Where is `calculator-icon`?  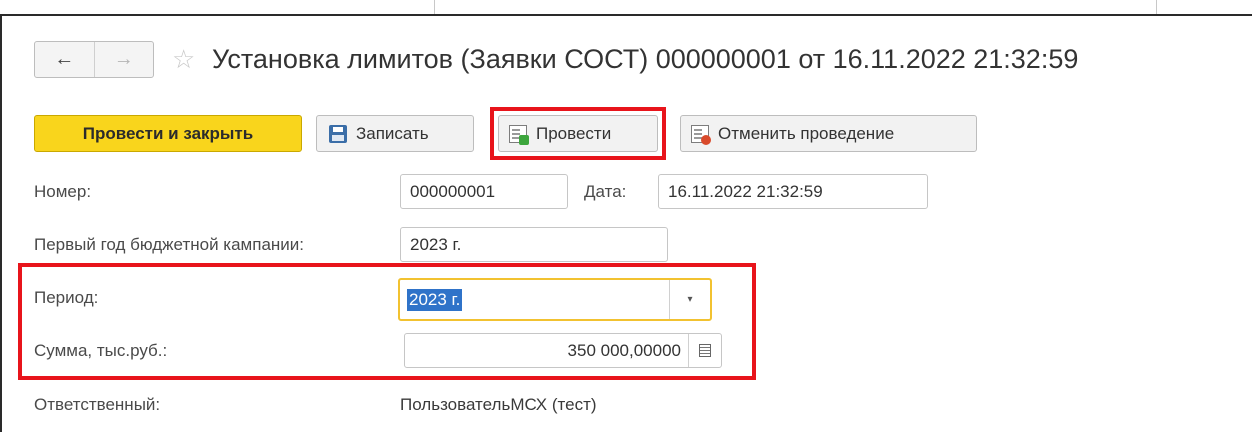 calculator-icon is located at coordinates (705, 350).